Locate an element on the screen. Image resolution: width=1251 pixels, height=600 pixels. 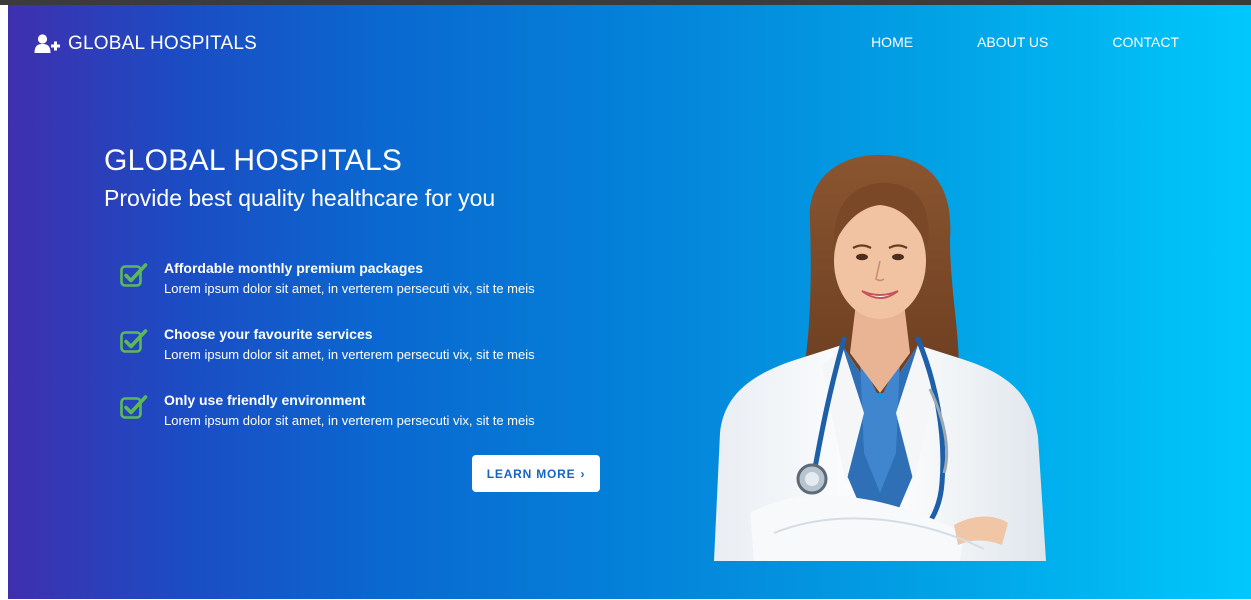
feature-title: Only use friendly environment is located at coordinates (265, 400).